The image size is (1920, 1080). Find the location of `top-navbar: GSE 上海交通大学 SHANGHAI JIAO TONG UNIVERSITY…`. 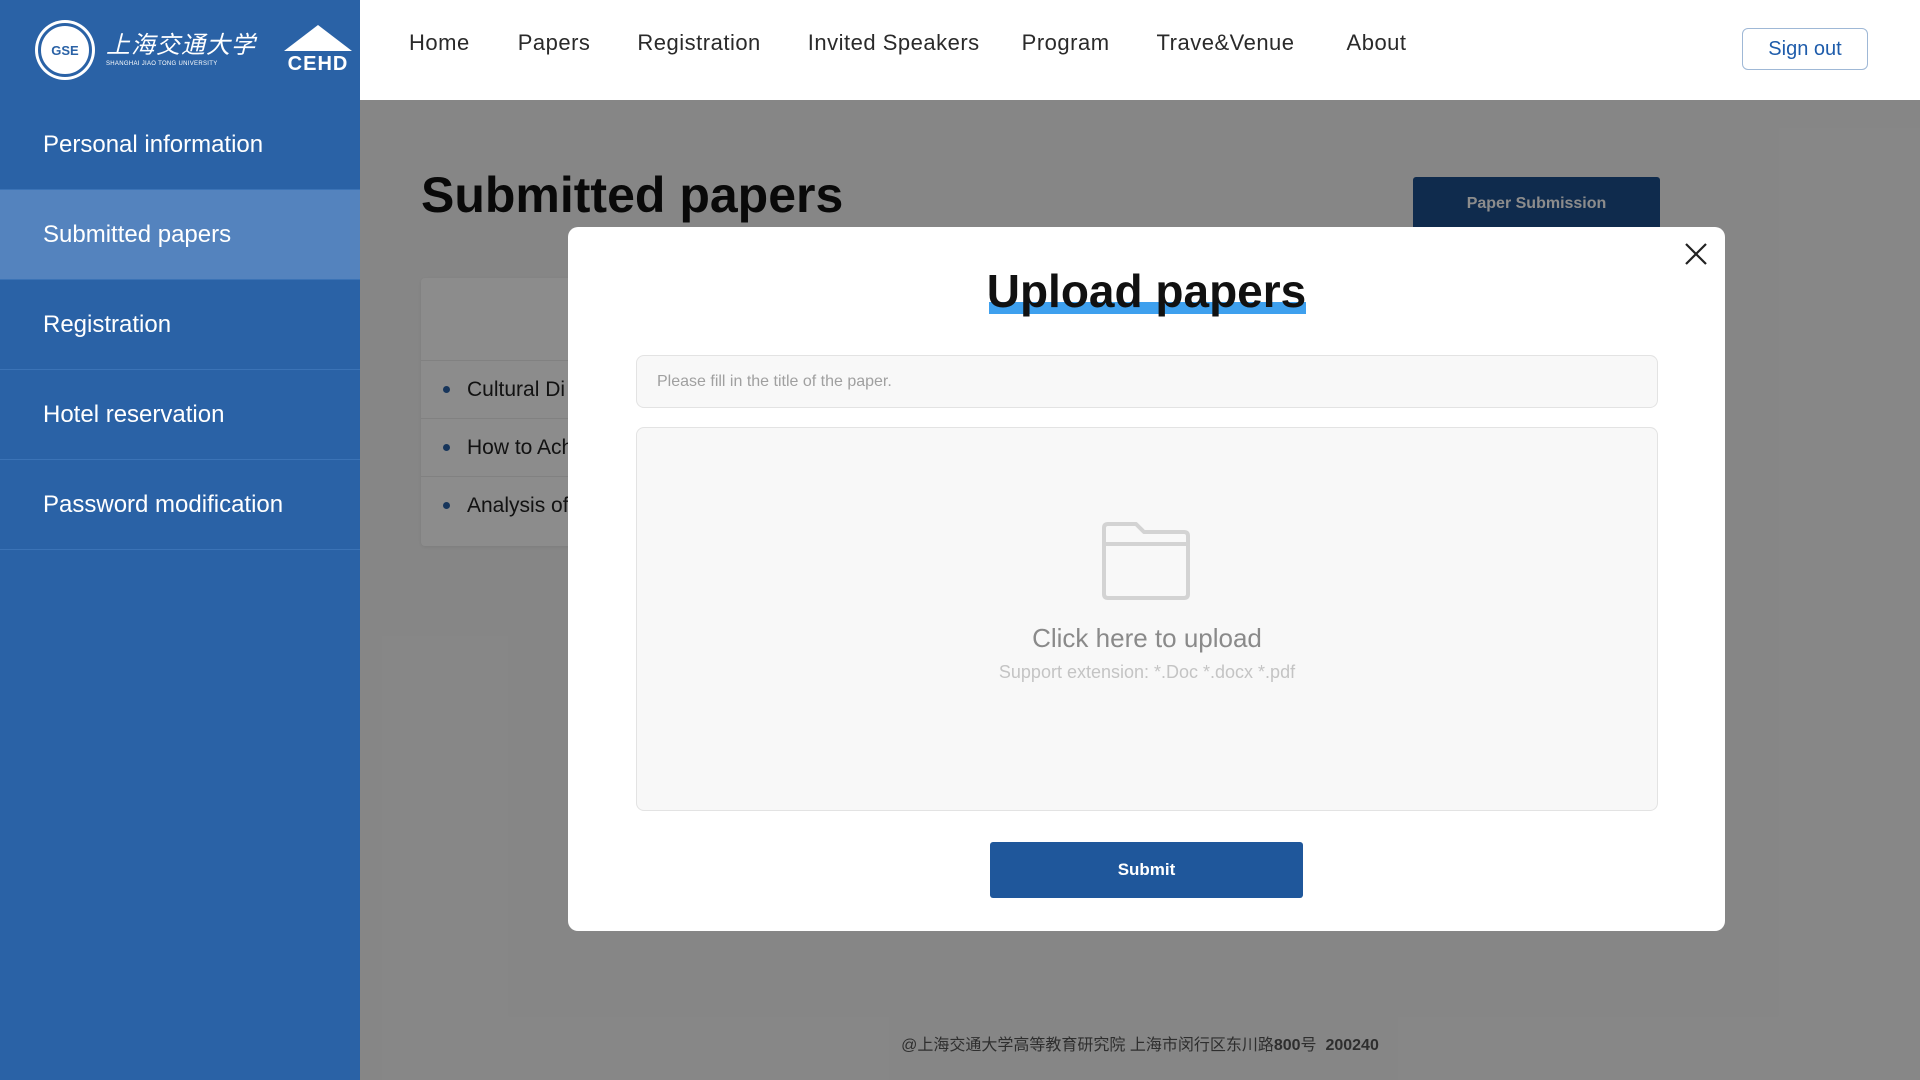

top-navbar: GSE 上海交通大学 SHANGHAI JIAO TONG UNIVERSITY… is located at coordinates (960, 50).